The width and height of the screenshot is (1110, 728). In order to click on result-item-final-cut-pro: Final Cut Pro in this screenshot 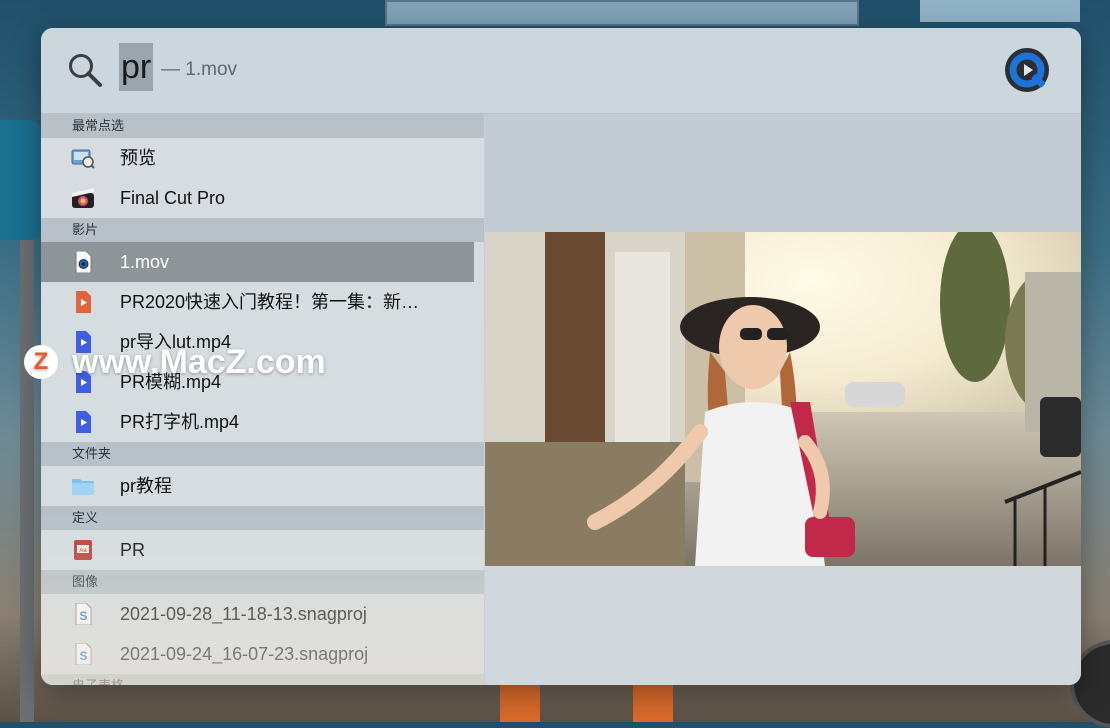, I will do `click(257, 198)`.